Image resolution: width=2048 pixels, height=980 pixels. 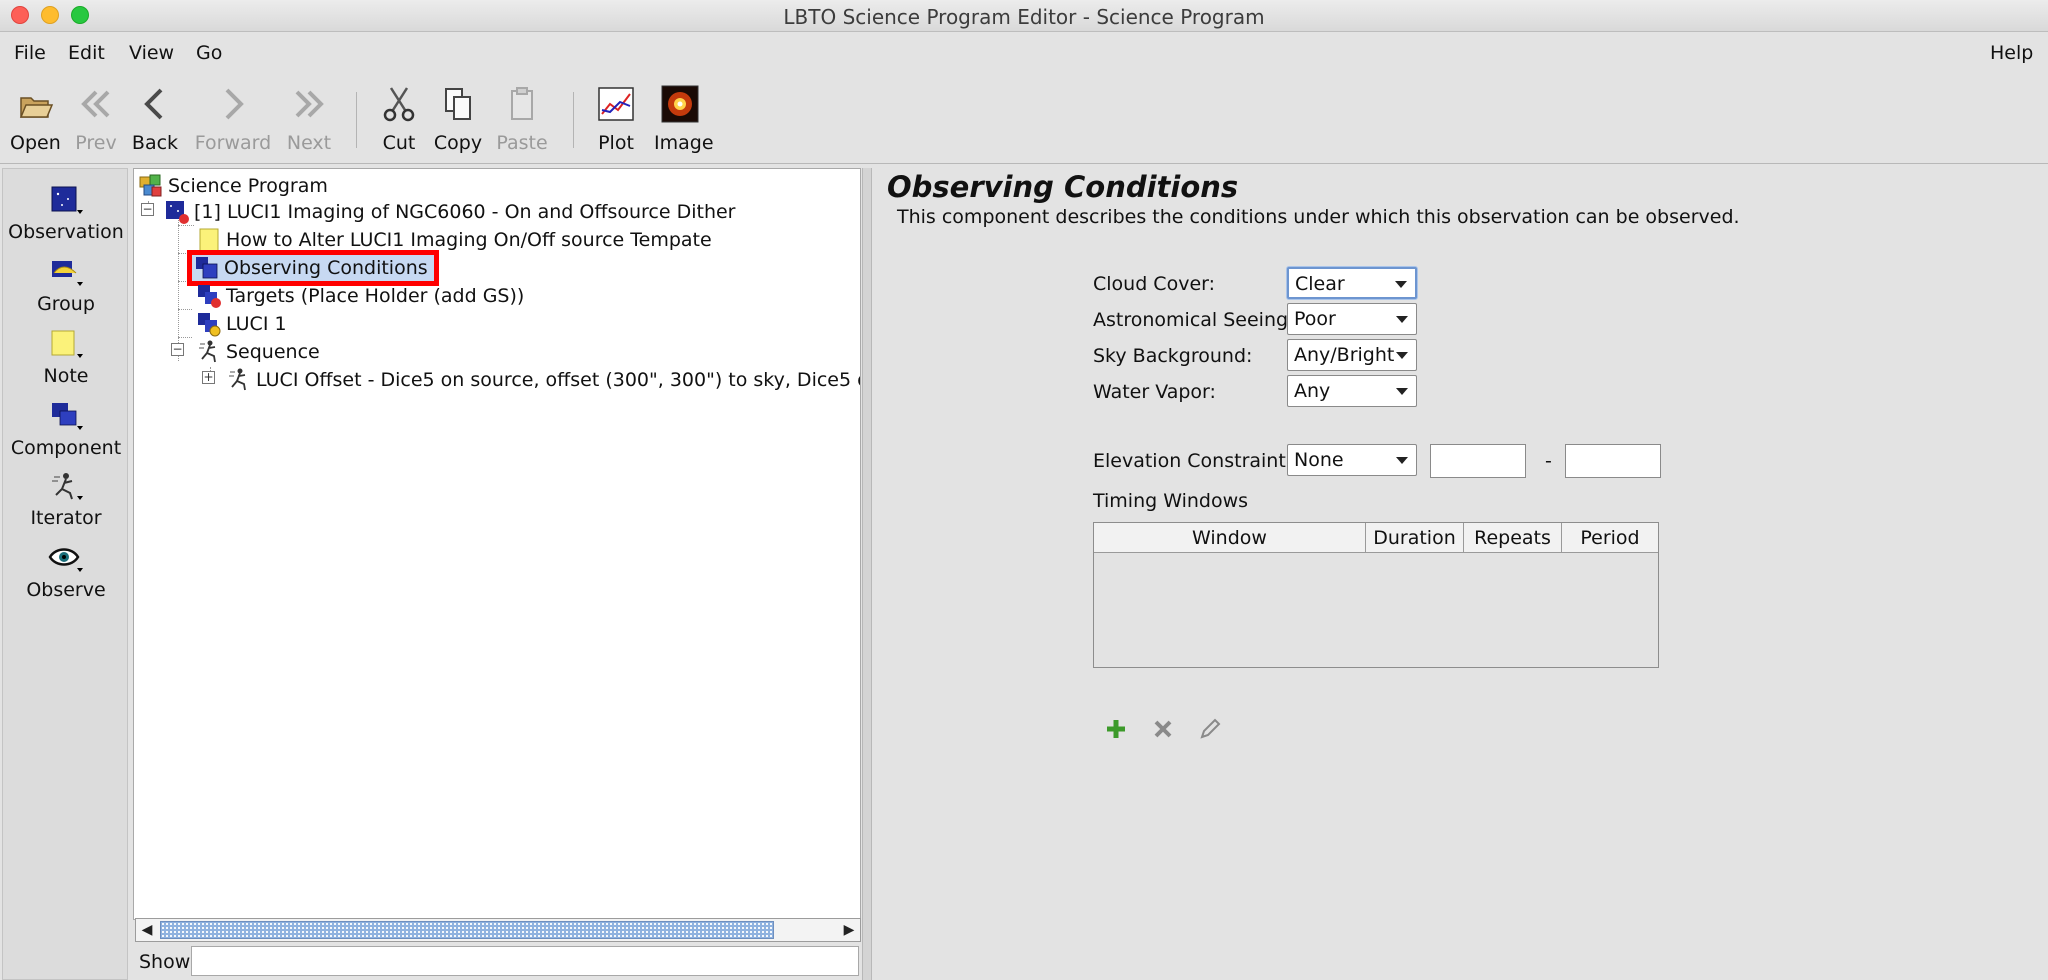 What do you see at coordinates (1415, 538) in the screenshot?
I see `column-header-duration: Duration` at bounding box center [1415, 538].